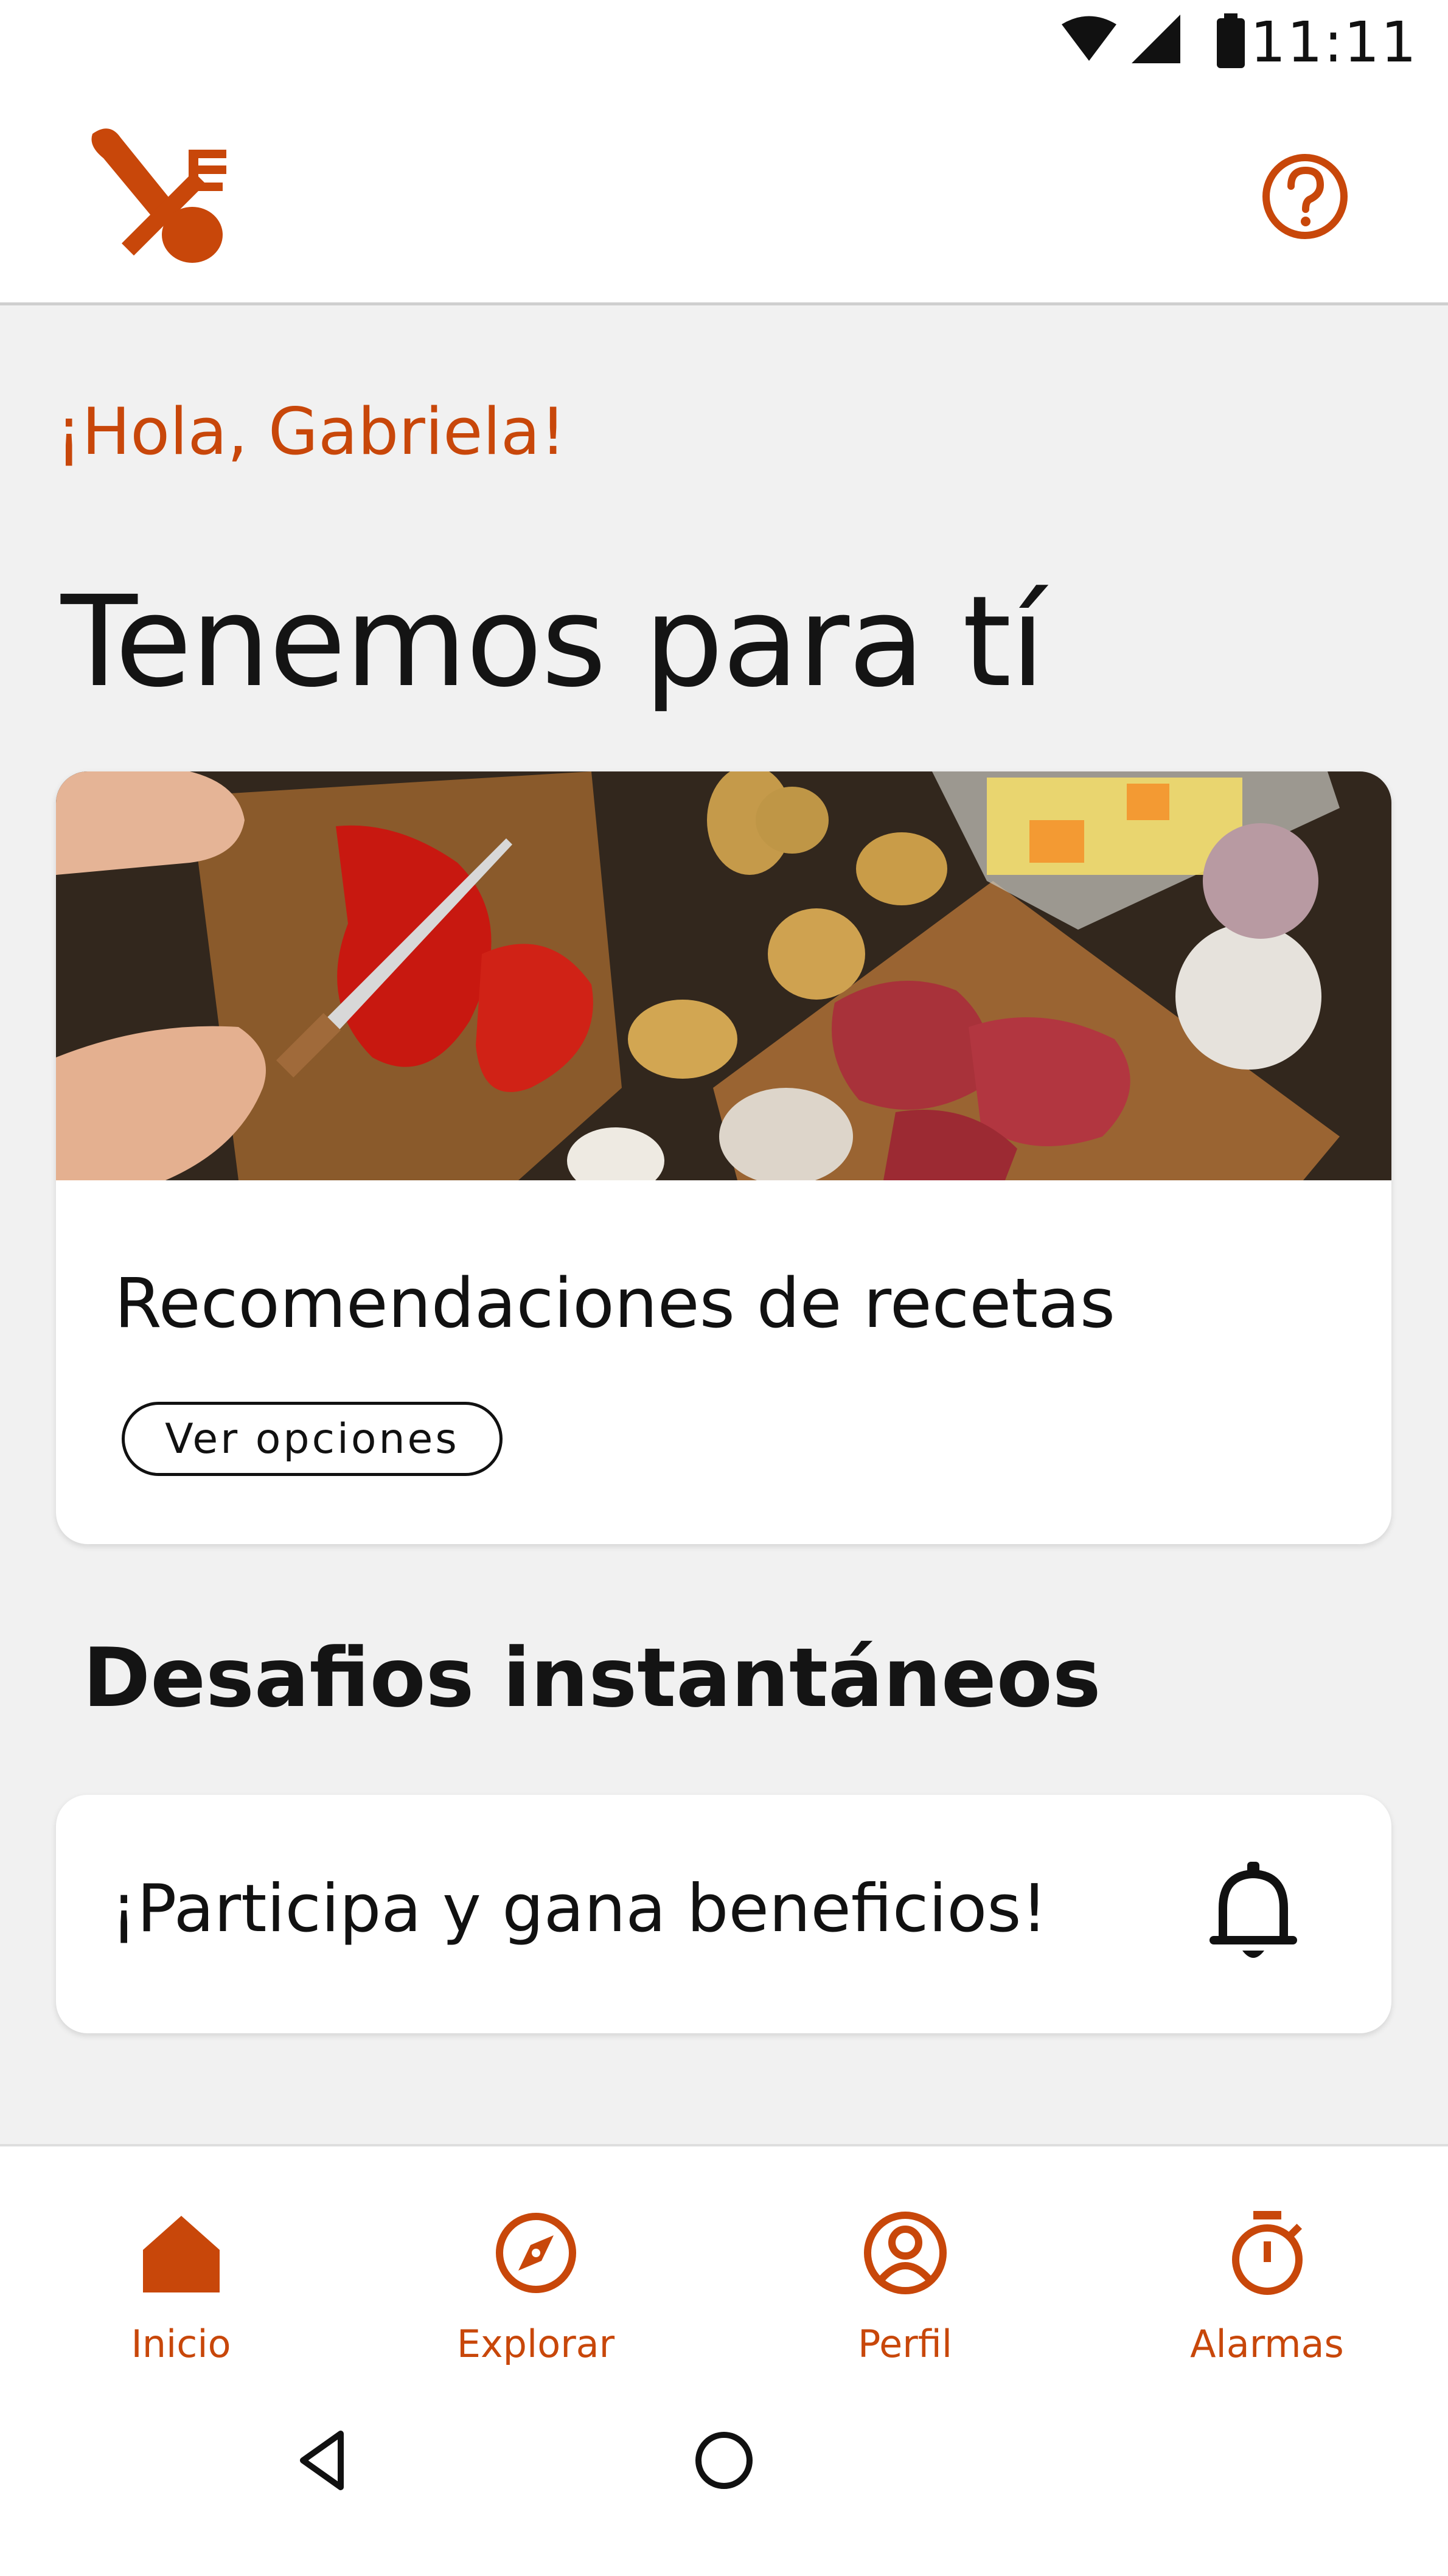  I want to click on nav-label-inicio: Inicio, so click(181, 2344).